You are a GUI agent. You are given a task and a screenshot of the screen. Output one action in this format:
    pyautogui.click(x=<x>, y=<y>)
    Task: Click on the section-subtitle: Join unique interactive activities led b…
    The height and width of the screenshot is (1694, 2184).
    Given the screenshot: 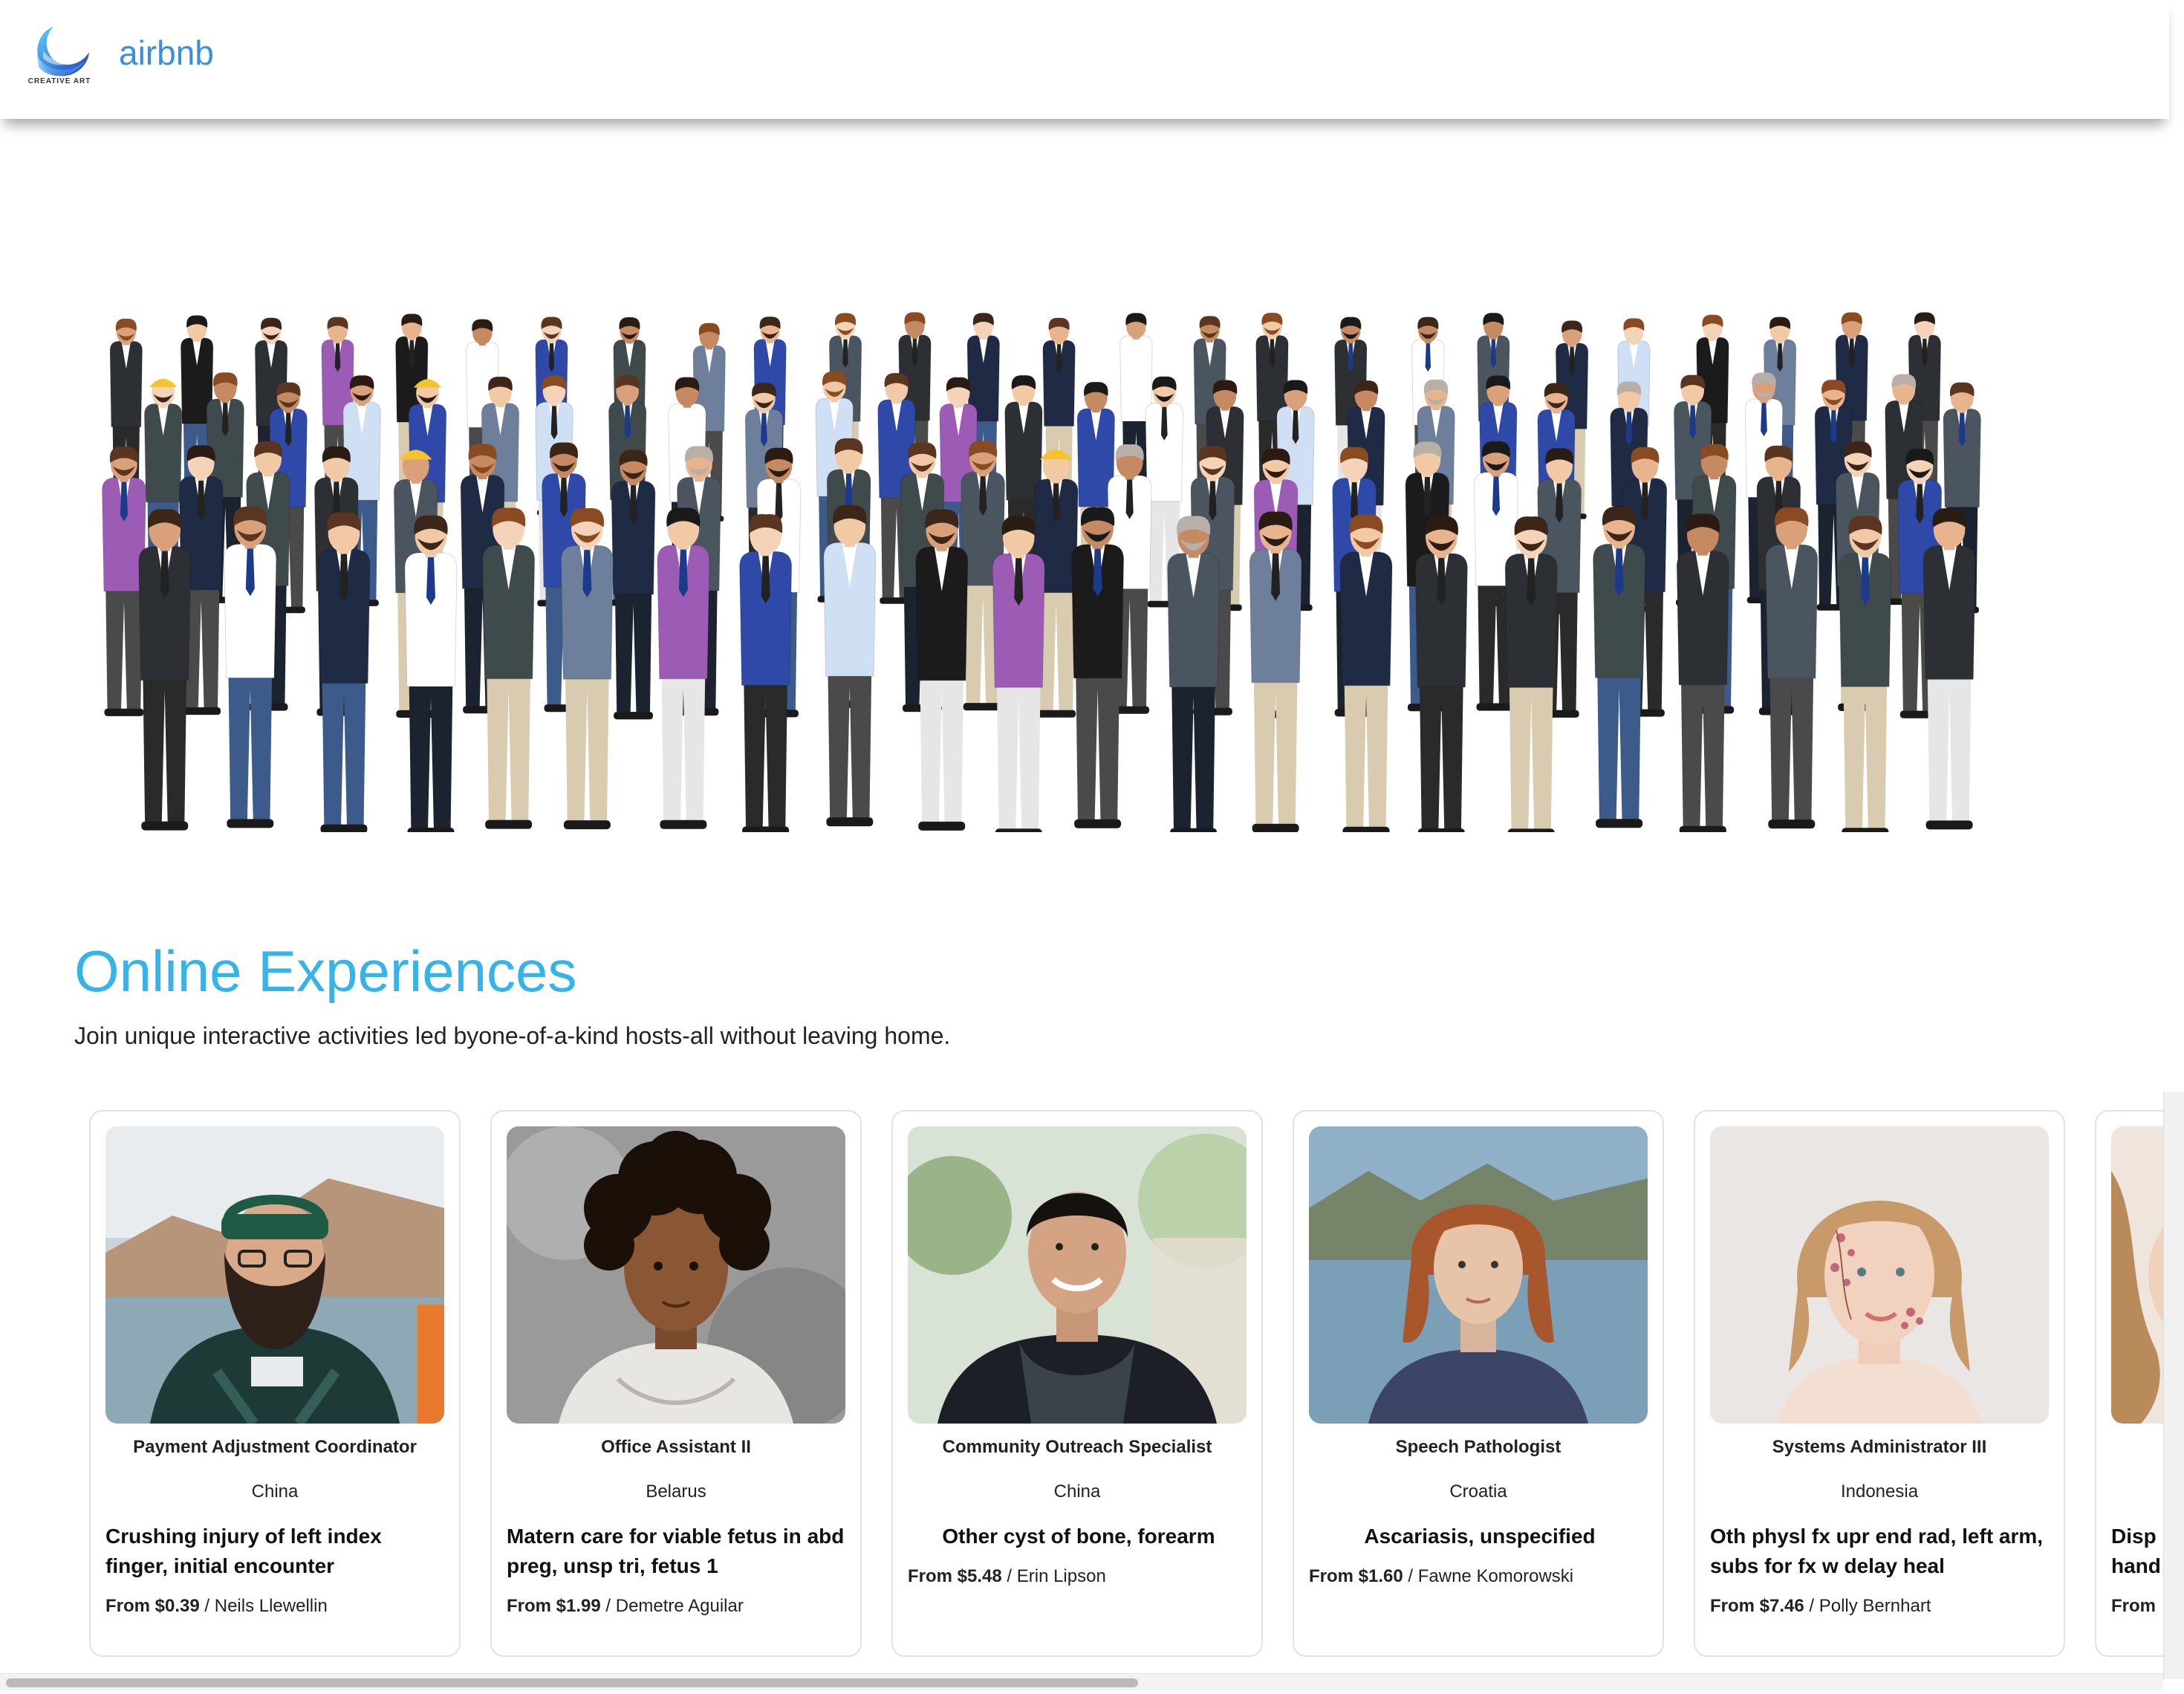 What is the action you would take?
    pyautogui.click(x=512, y=1035)
    